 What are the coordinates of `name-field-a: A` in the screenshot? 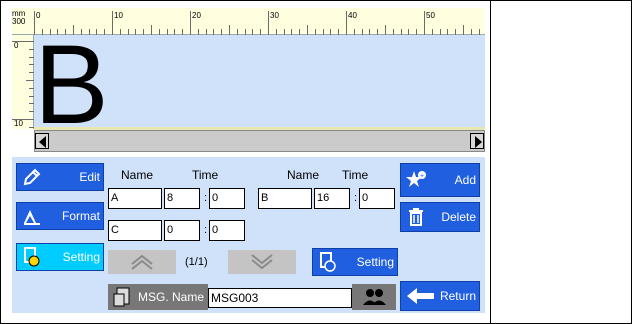 It's located at (135, 198).